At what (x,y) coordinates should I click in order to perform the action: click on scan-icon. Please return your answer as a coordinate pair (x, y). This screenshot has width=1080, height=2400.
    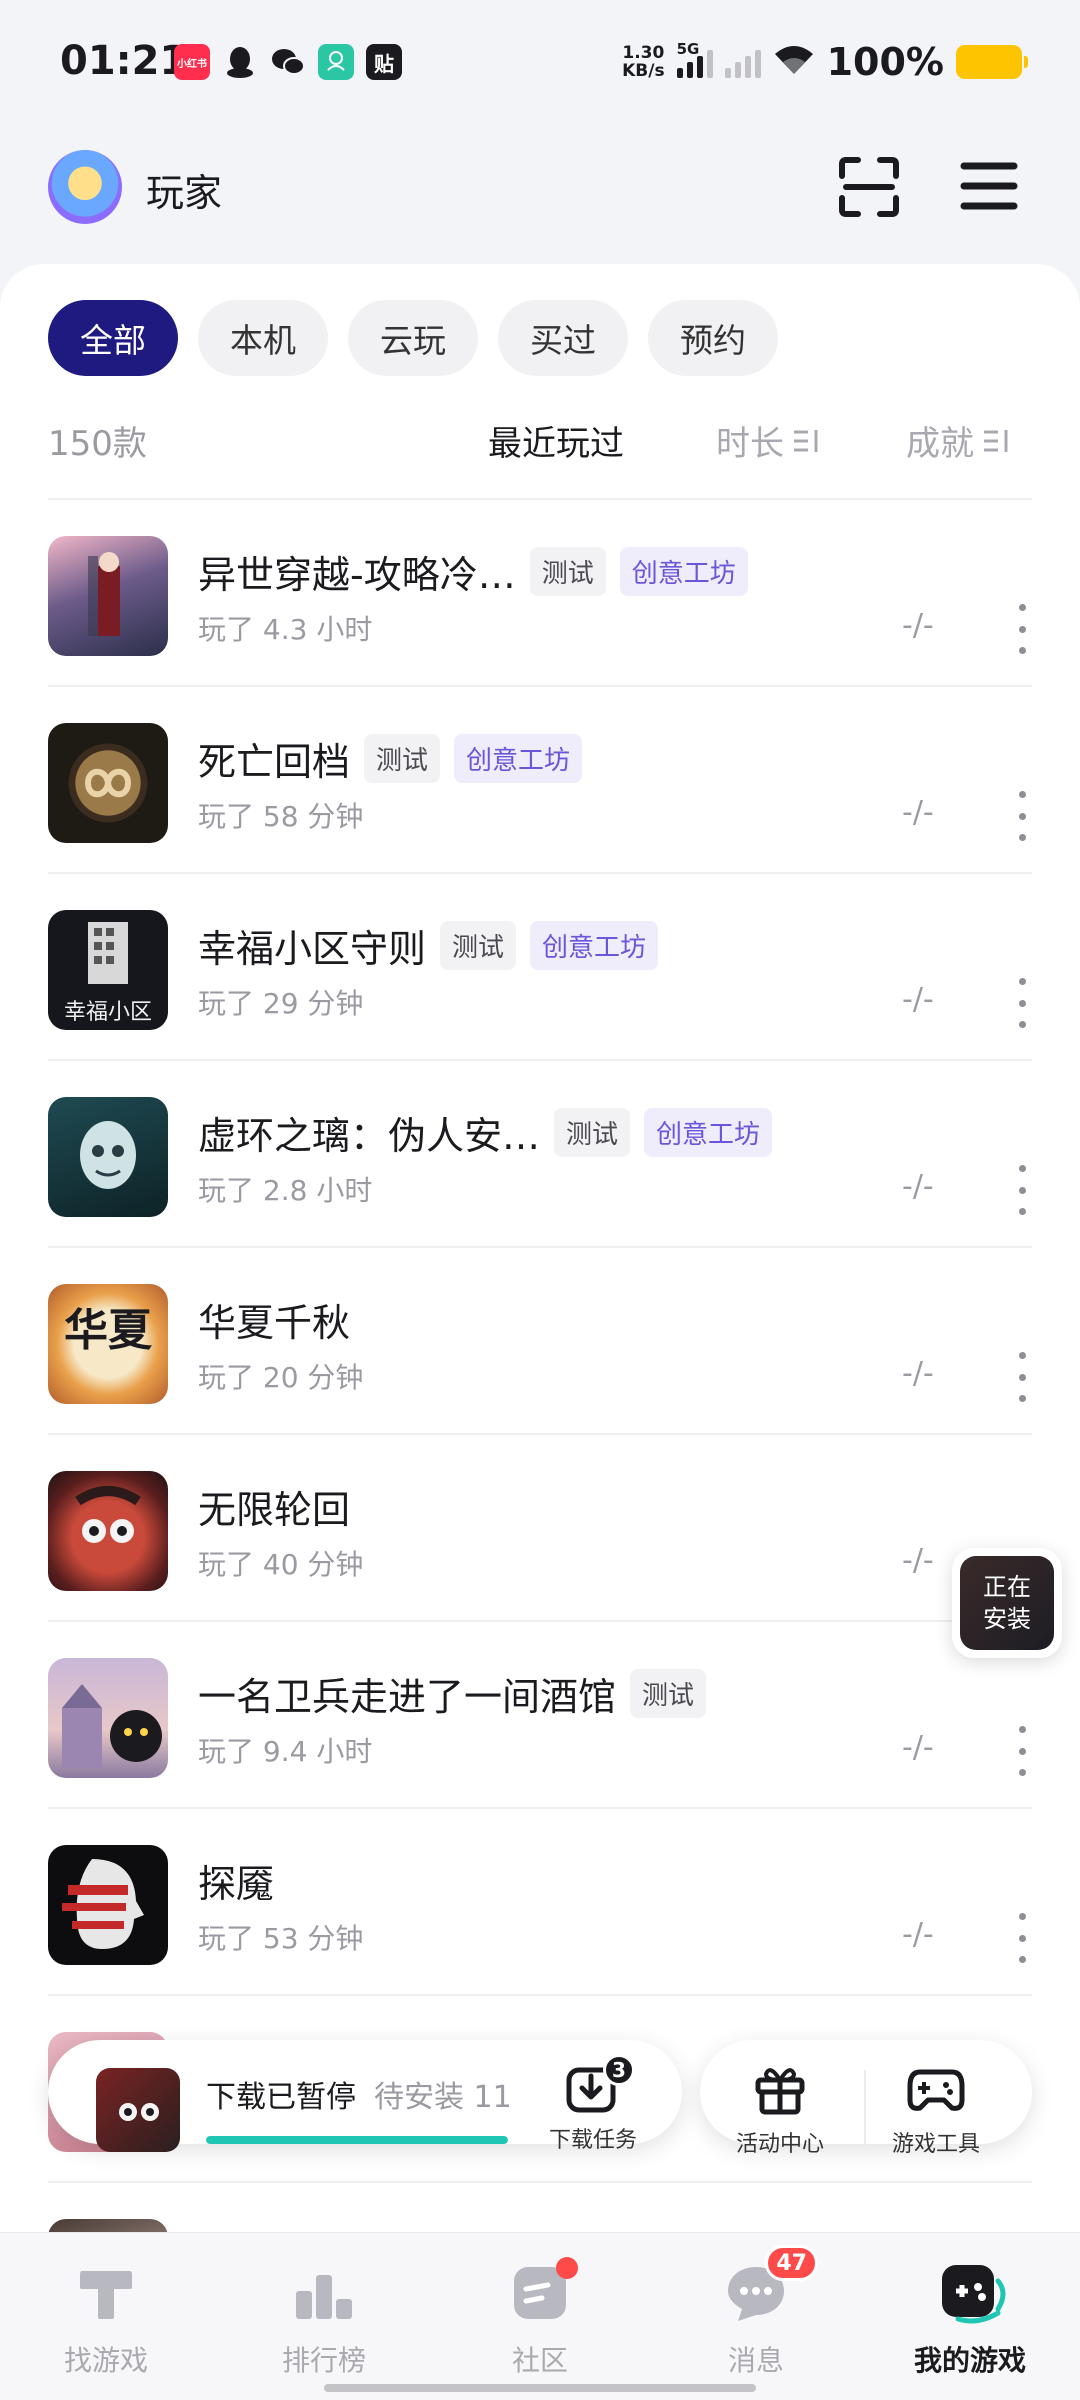
    Looking at the image, I should click on (869, 187).